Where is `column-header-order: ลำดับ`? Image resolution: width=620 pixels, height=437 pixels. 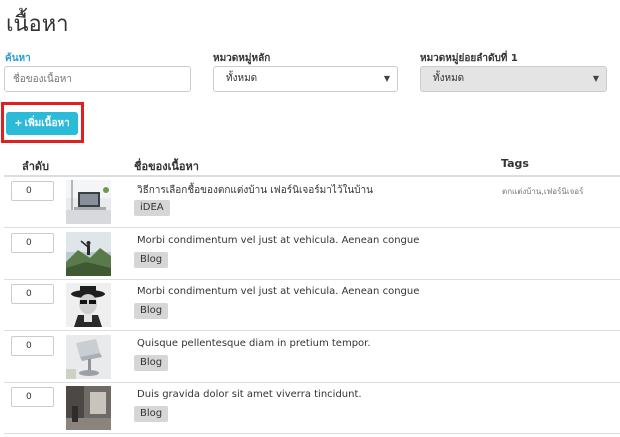
column-header-order: ลำดับ is located at coordinates (36, 166).